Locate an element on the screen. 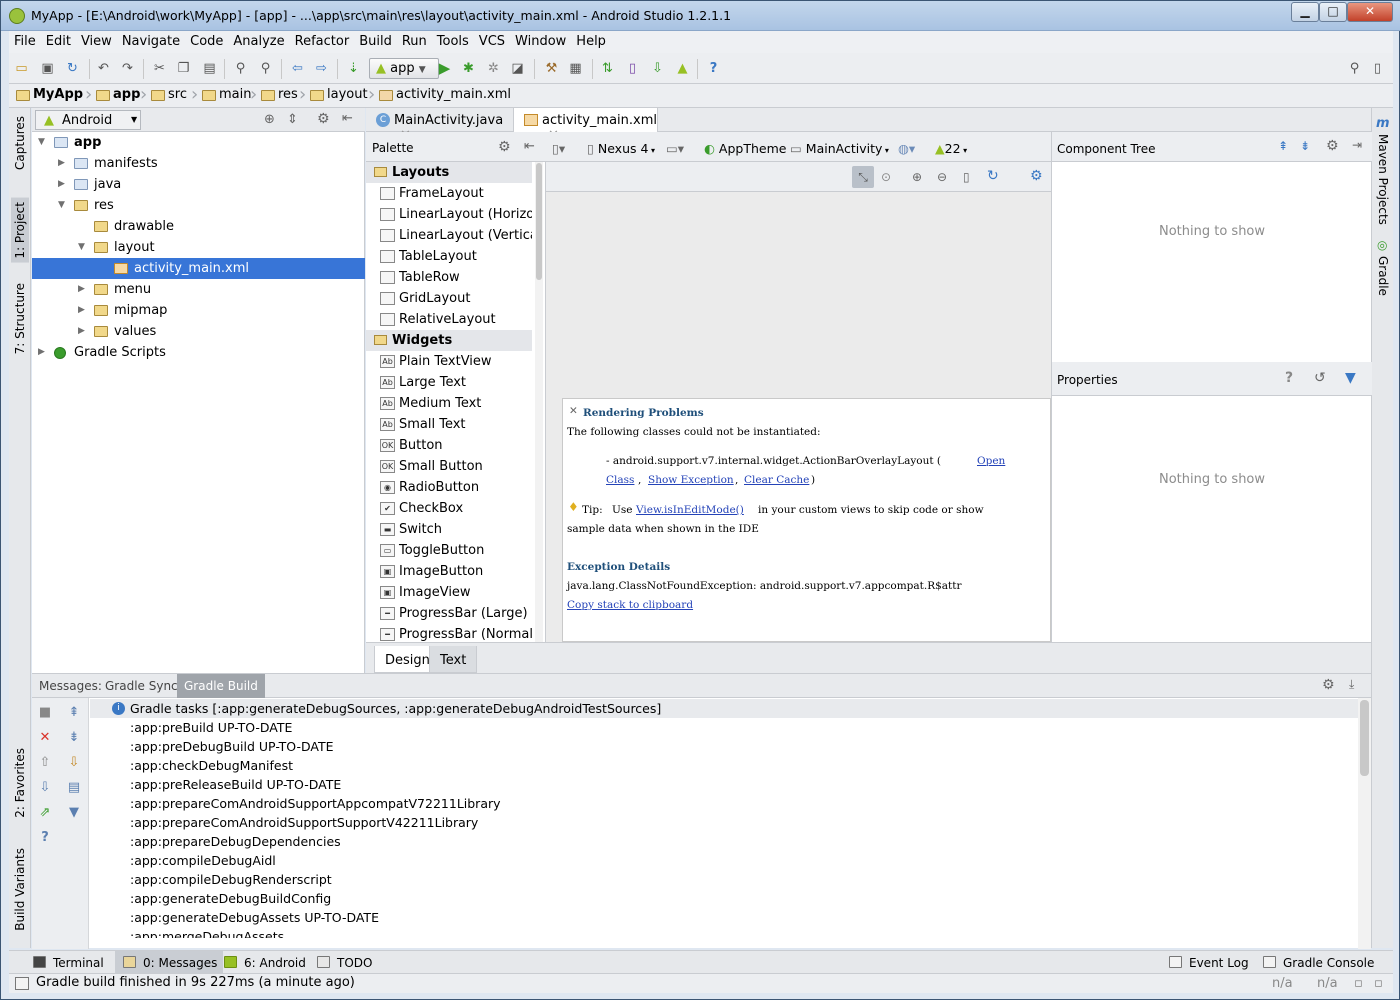  tab-messages: 0: Messages is located at coordinates (169, 962).